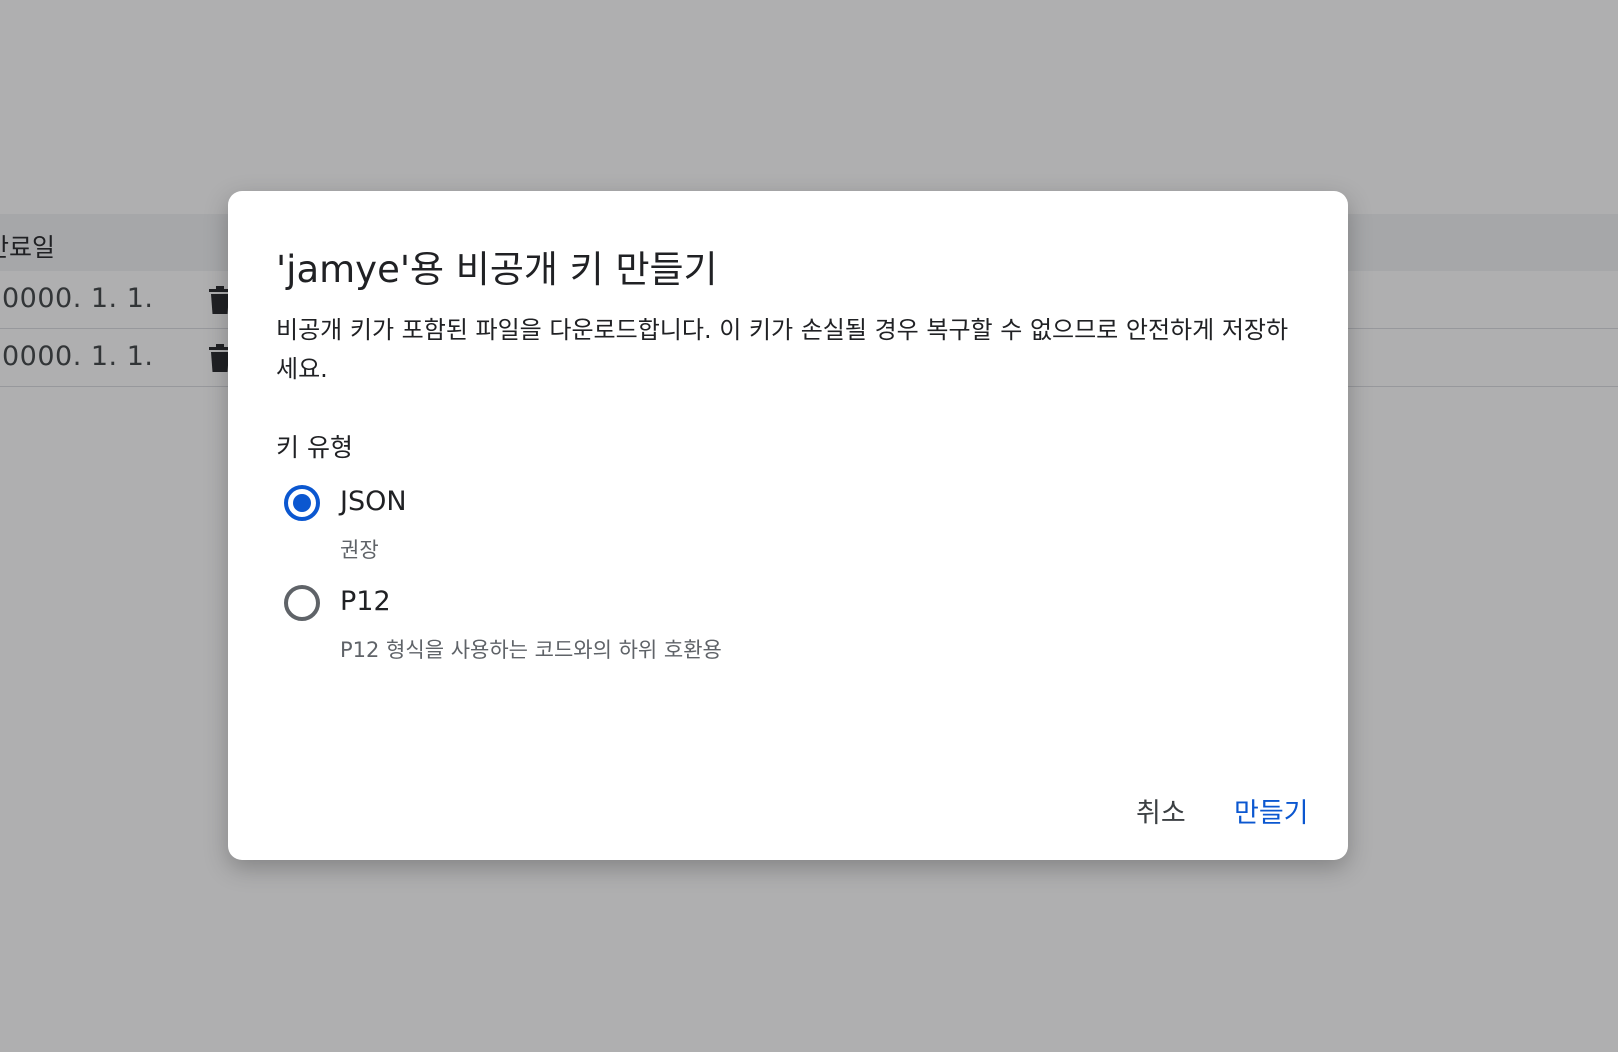 Image resolution: width=1618 pixels, height=1052 pixels. Describe the element at coordinates (359, 550) in the screenshot. I see `option-json-sublabel: 권장` at that location.